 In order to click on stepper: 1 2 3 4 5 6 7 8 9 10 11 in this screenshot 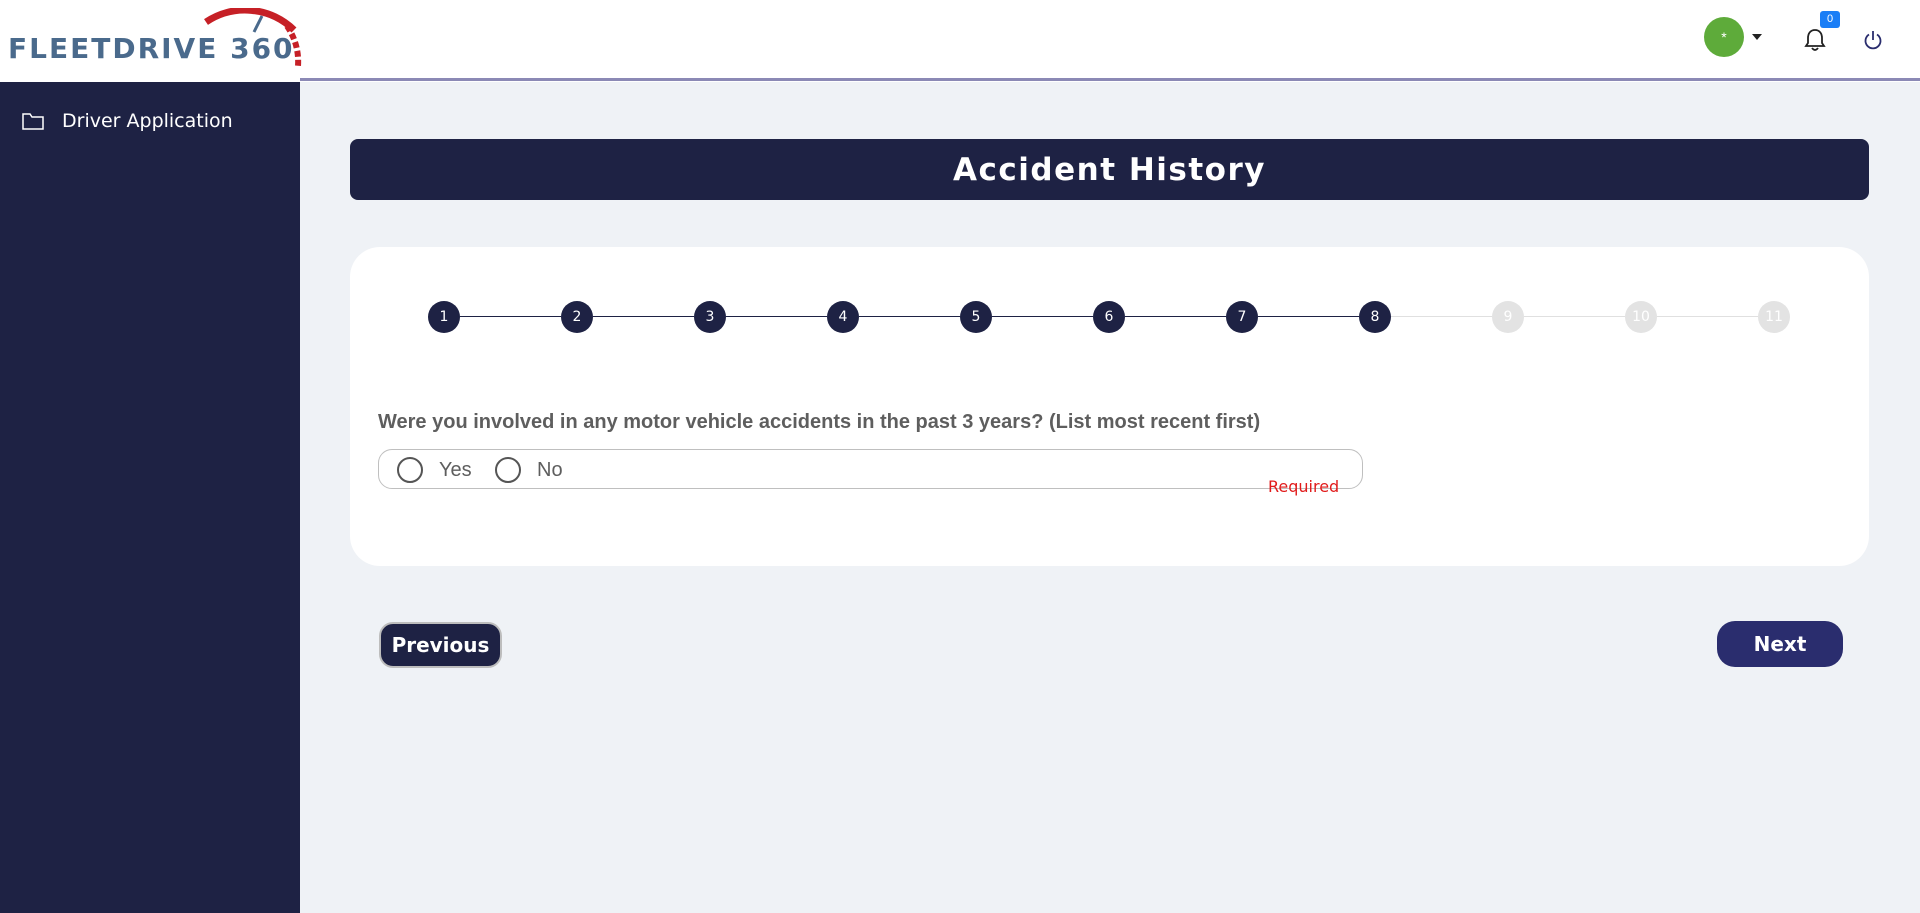, I will do `click(1109, 317)`.